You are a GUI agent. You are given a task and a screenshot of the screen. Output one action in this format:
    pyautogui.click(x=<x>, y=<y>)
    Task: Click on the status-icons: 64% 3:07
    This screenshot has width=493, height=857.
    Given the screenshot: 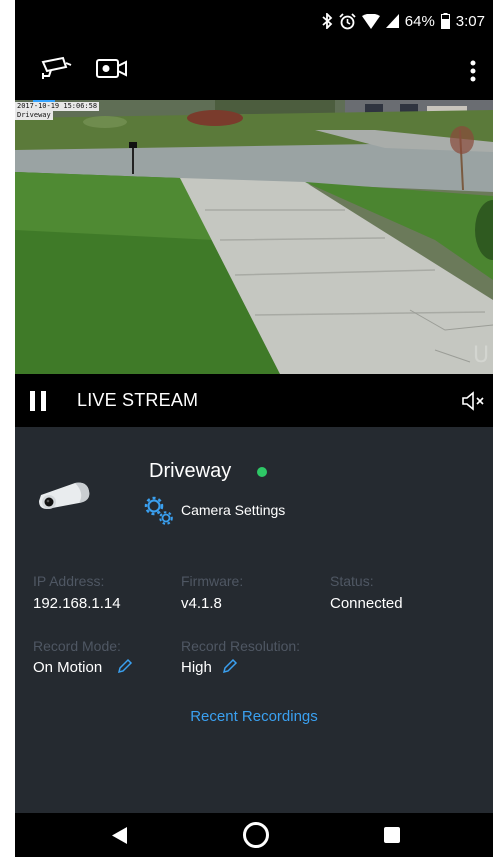 What is the action you would take?
    pyautogui.click(x=403, y=21)
    